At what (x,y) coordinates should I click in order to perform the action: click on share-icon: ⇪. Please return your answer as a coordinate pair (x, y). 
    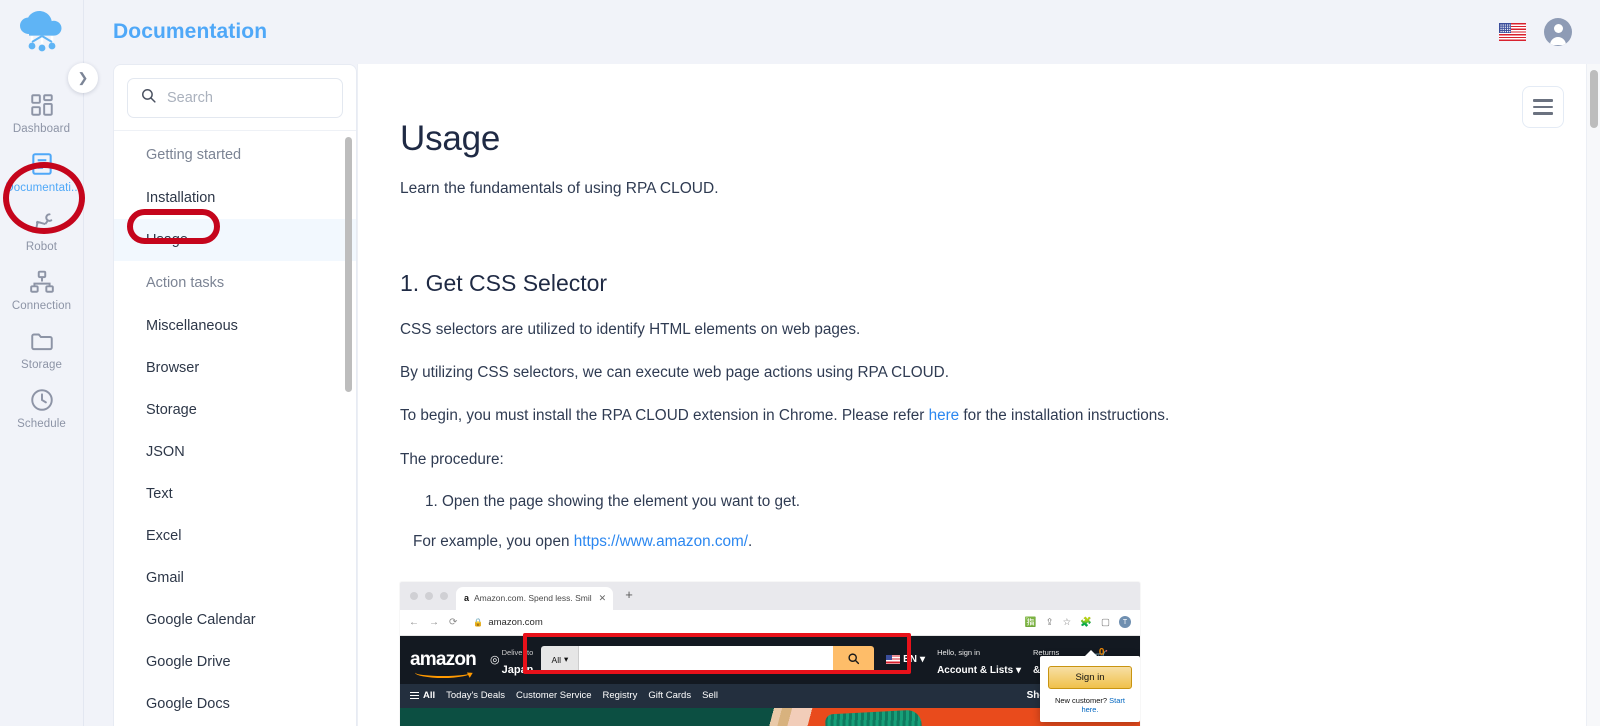
    Looking at the image, I should click on (1050, 622).